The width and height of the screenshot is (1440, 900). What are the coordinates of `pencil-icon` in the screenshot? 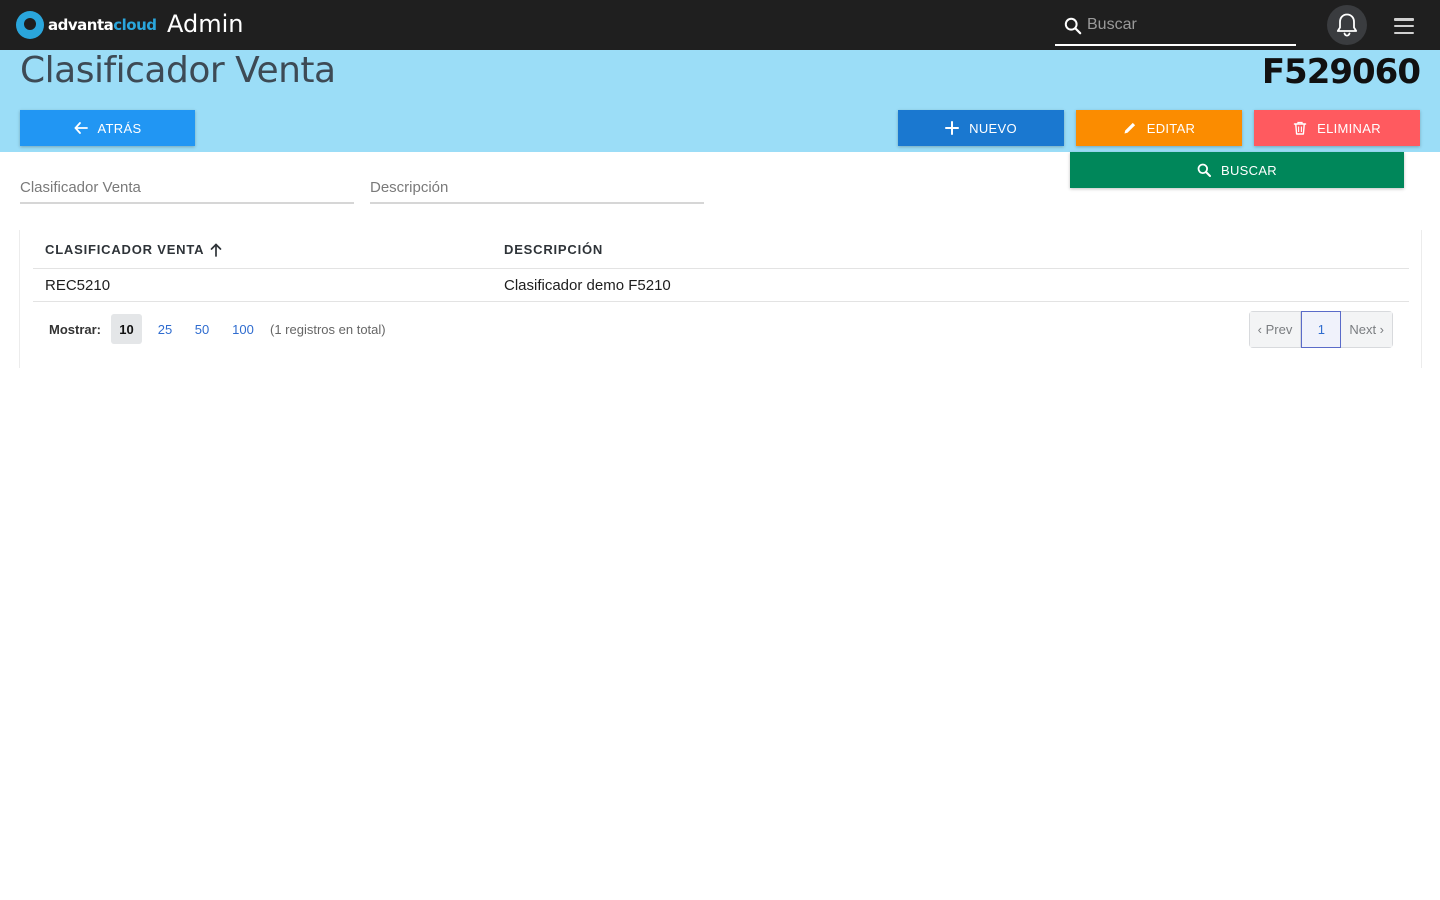 It's located at (1129, 128).